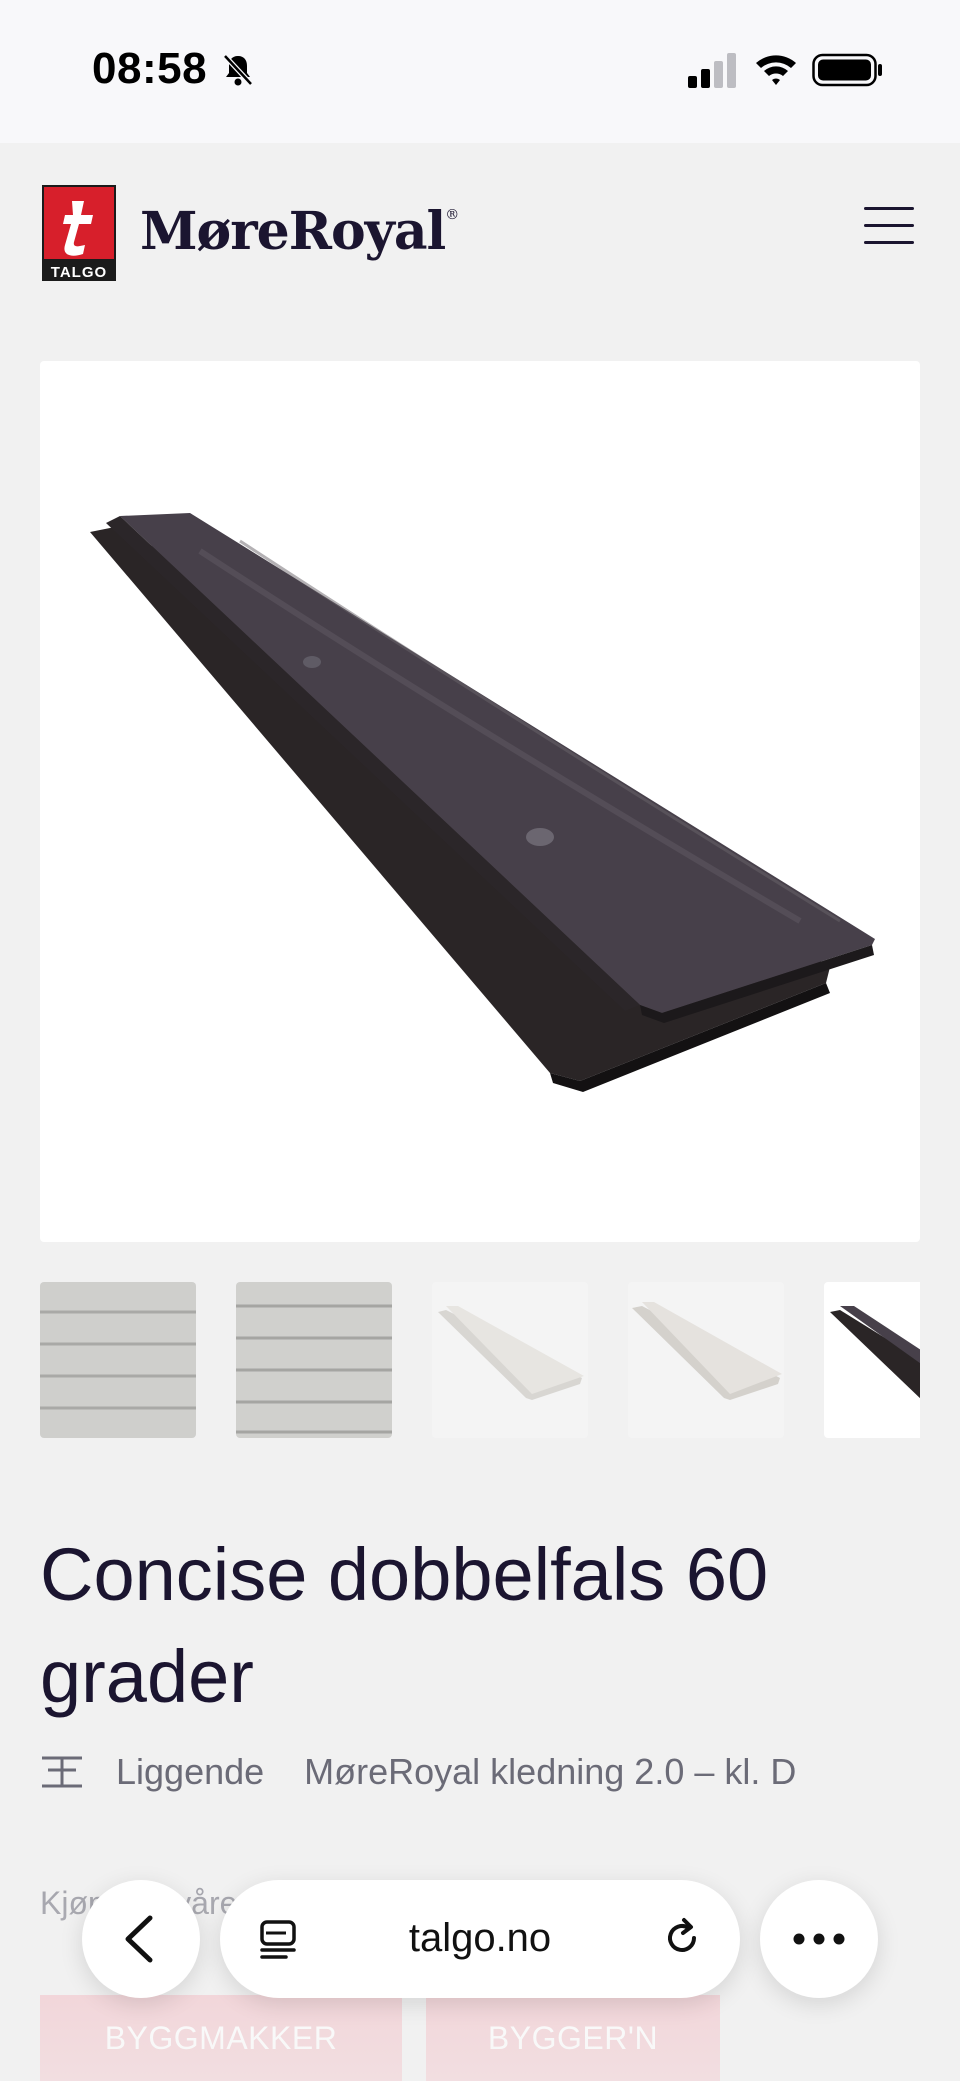  Describe the element at coordinates (480, 1939) in the screenshot. I see `address-bar: talgo.no` at that location.